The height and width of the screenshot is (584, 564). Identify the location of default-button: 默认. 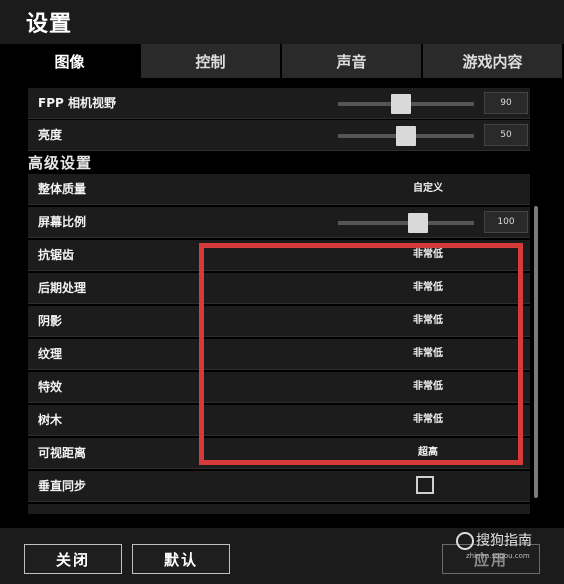
(181, 559).